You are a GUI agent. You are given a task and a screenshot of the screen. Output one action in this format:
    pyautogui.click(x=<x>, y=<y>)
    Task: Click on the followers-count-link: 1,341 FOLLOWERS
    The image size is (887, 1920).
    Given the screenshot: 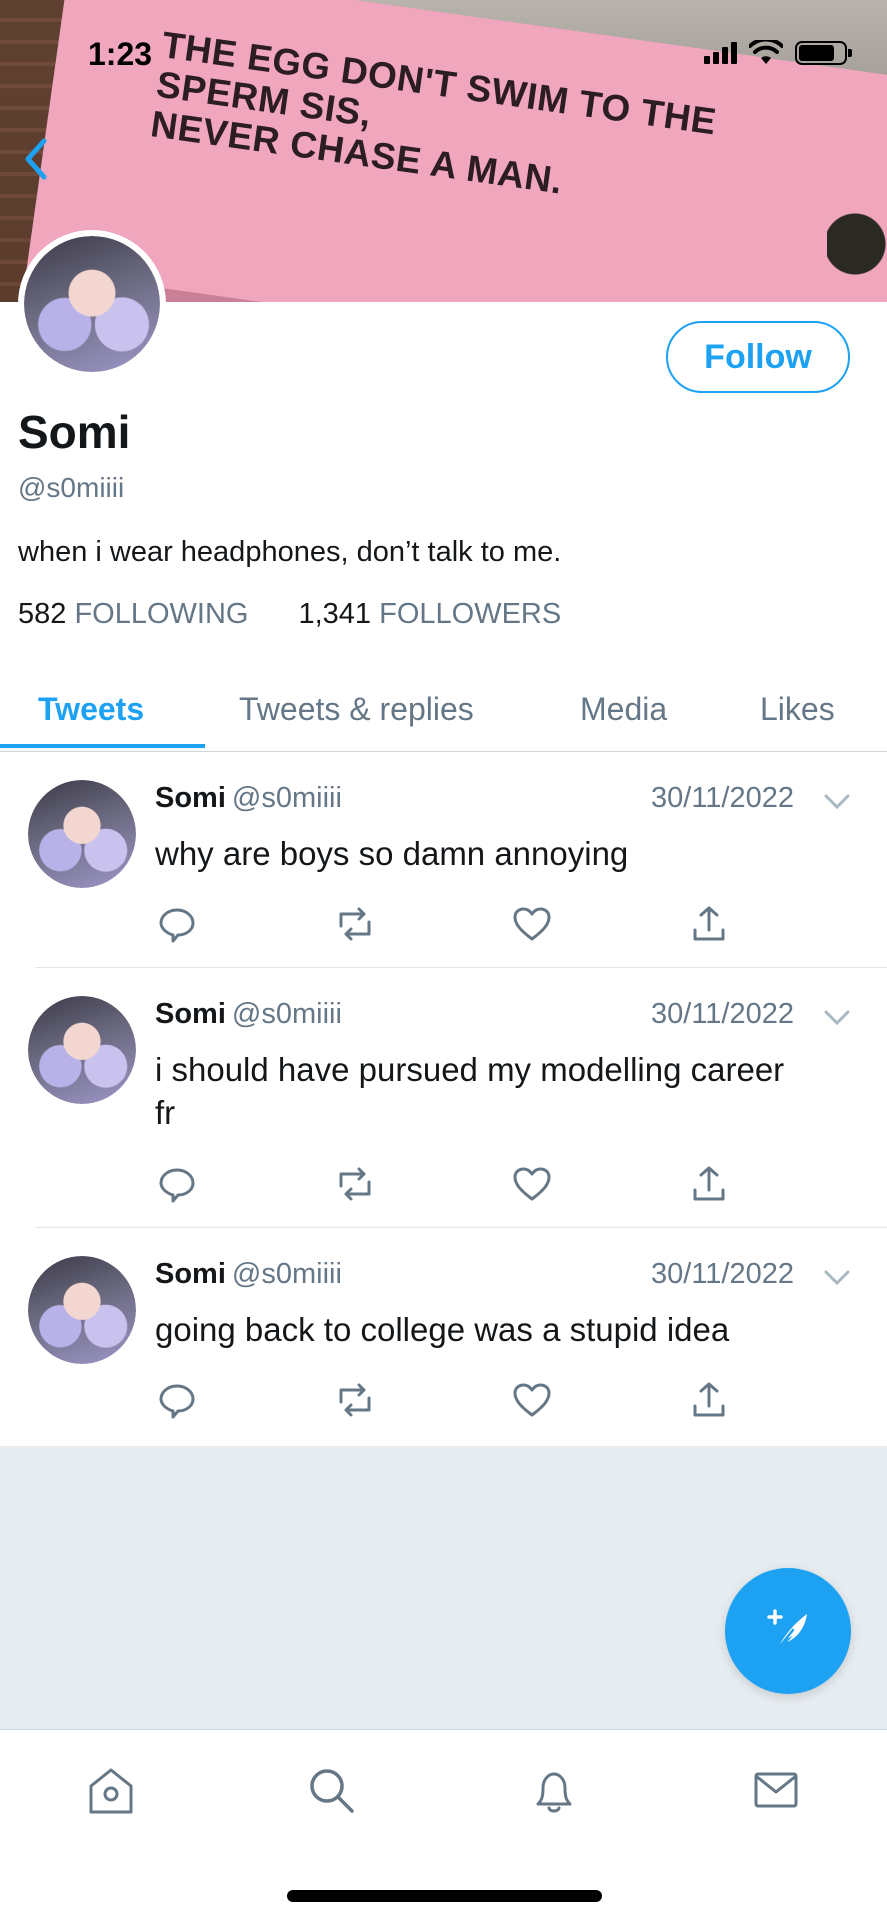 What is the action you would take?
    pyautogui.click(x=429, y=614)
    